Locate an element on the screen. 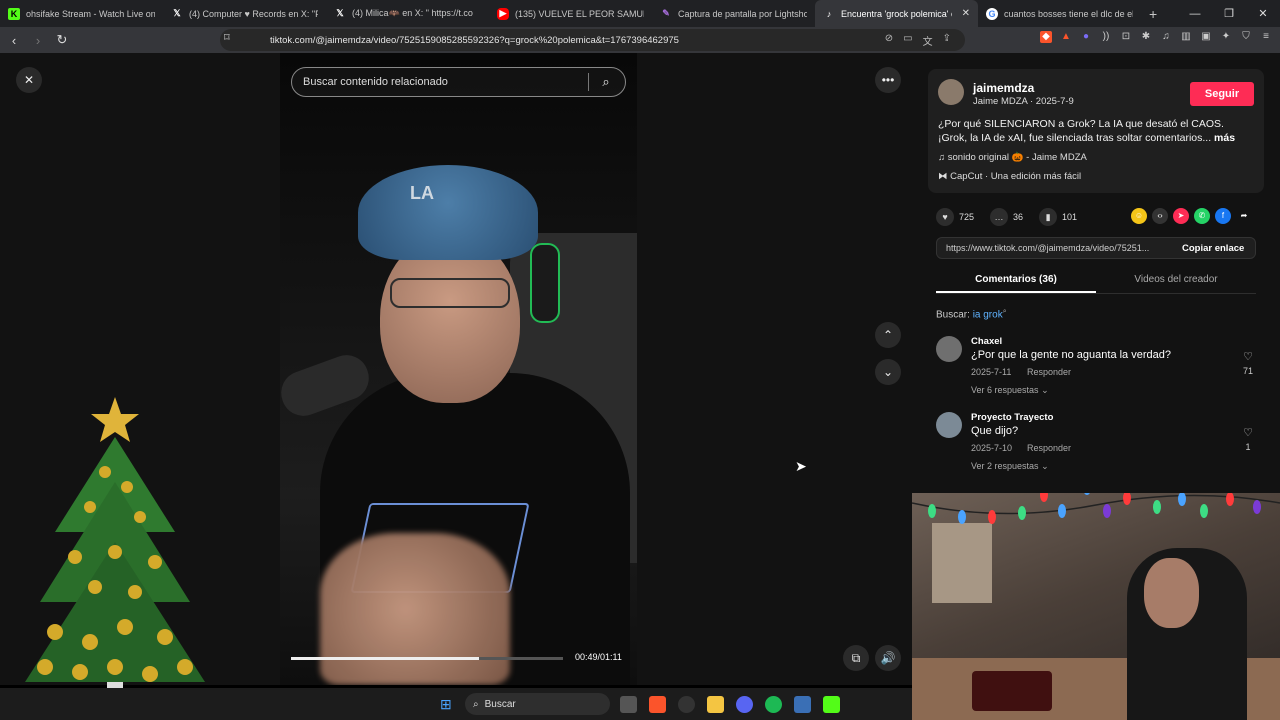 The image size is (1280, 720). copy-link-button: Copiar enlace is located at coordinates (1213, 248).